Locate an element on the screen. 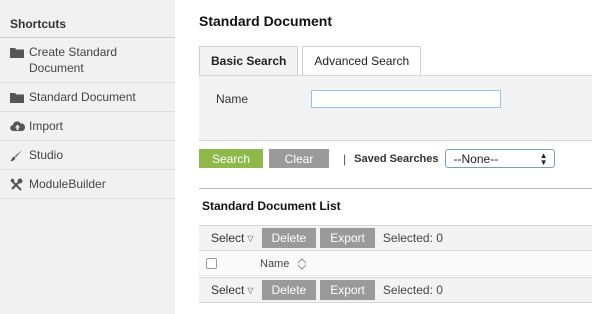 This screenshot has height=314, width=592. sidebar-item-label: Standard Document is located at coordinates (82, 97).